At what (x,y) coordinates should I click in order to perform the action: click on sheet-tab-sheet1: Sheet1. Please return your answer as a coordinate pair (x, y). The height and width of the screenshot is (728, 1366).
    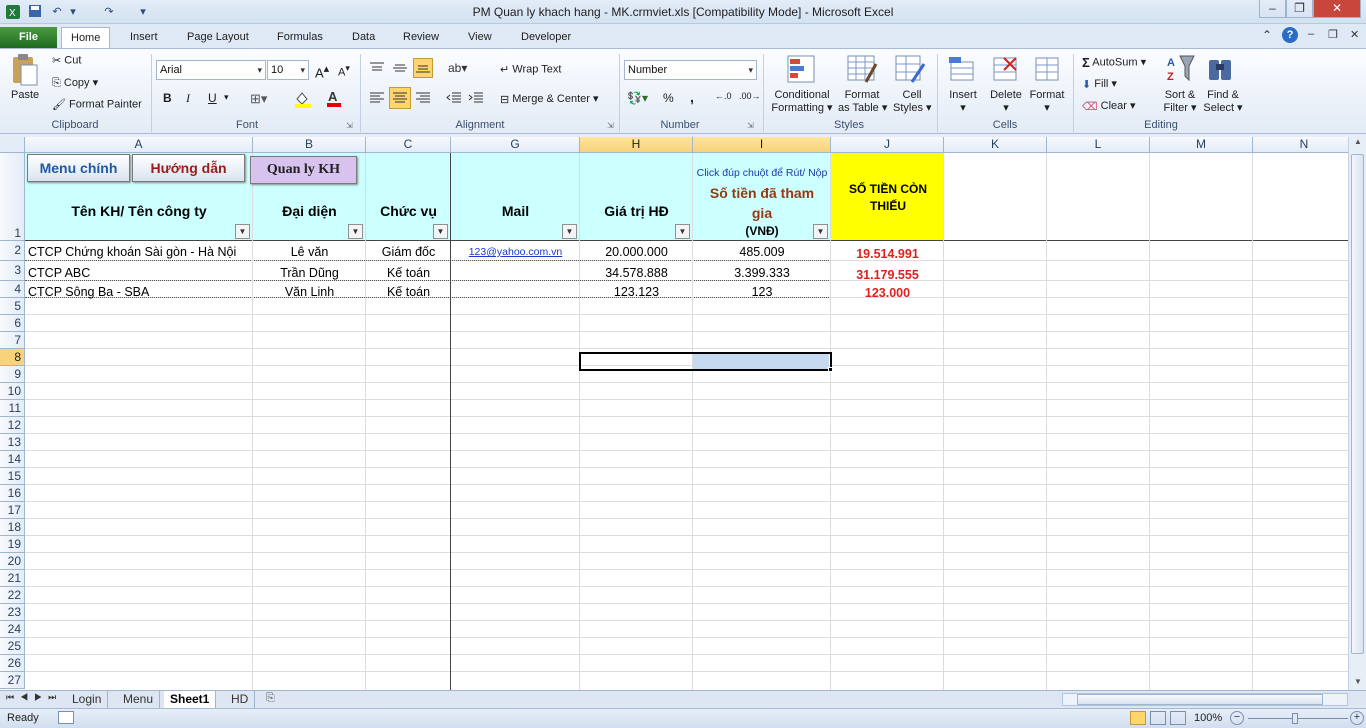
    Looking at the image, I should click on (190, 699).